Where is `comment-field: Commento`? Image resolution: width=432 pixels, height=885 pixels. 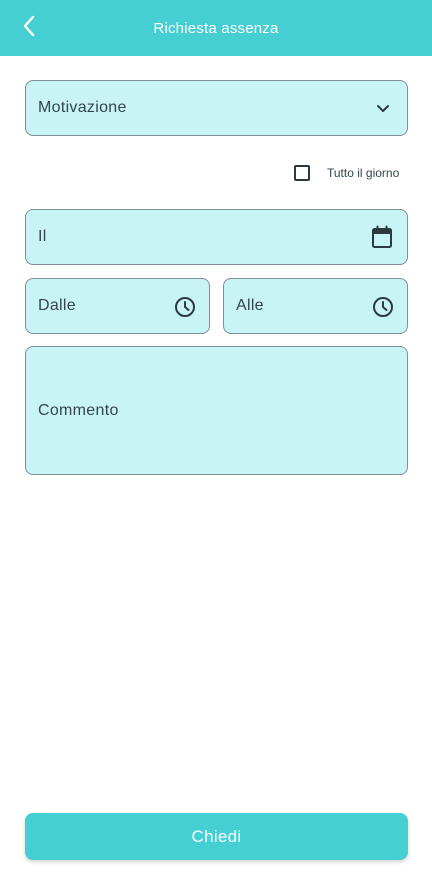 comment-field: Commento is located at coordinates (216, 410).